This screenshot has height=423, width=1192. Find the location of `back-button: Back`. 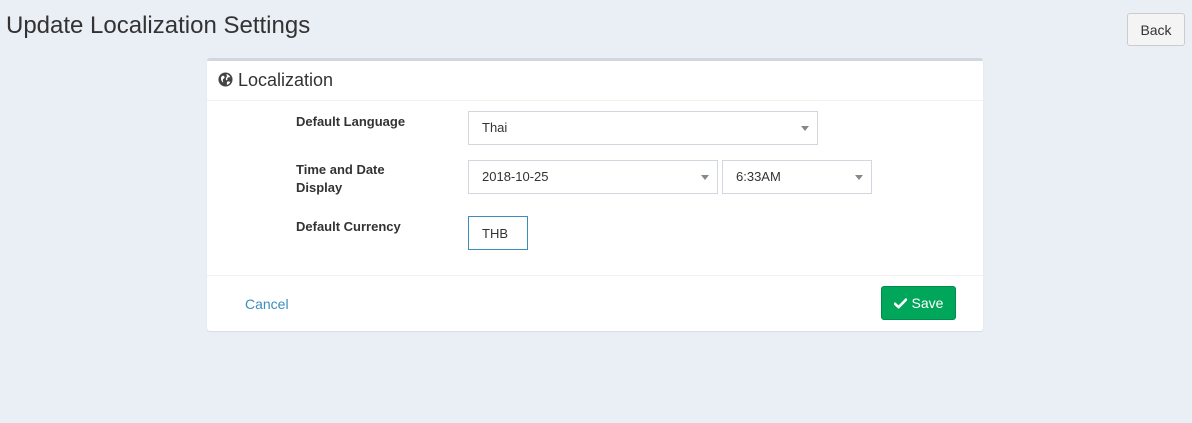

back-button: Back is located at coordinates (1156, 29).